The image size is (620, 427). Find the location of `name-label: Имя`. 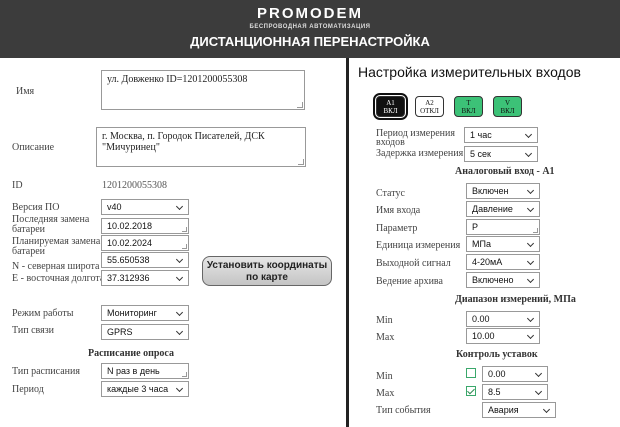

name-label: Имя is located at coordinates (25, 91).